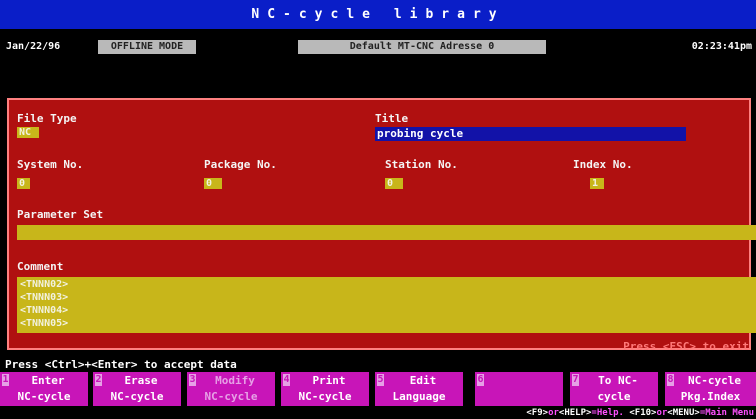 This screenshot has height=419, width=756. What do you see at coordinates (597, 183) in the screenshot?
I see `index-no-field: 1` at bounding box center [597, 183].